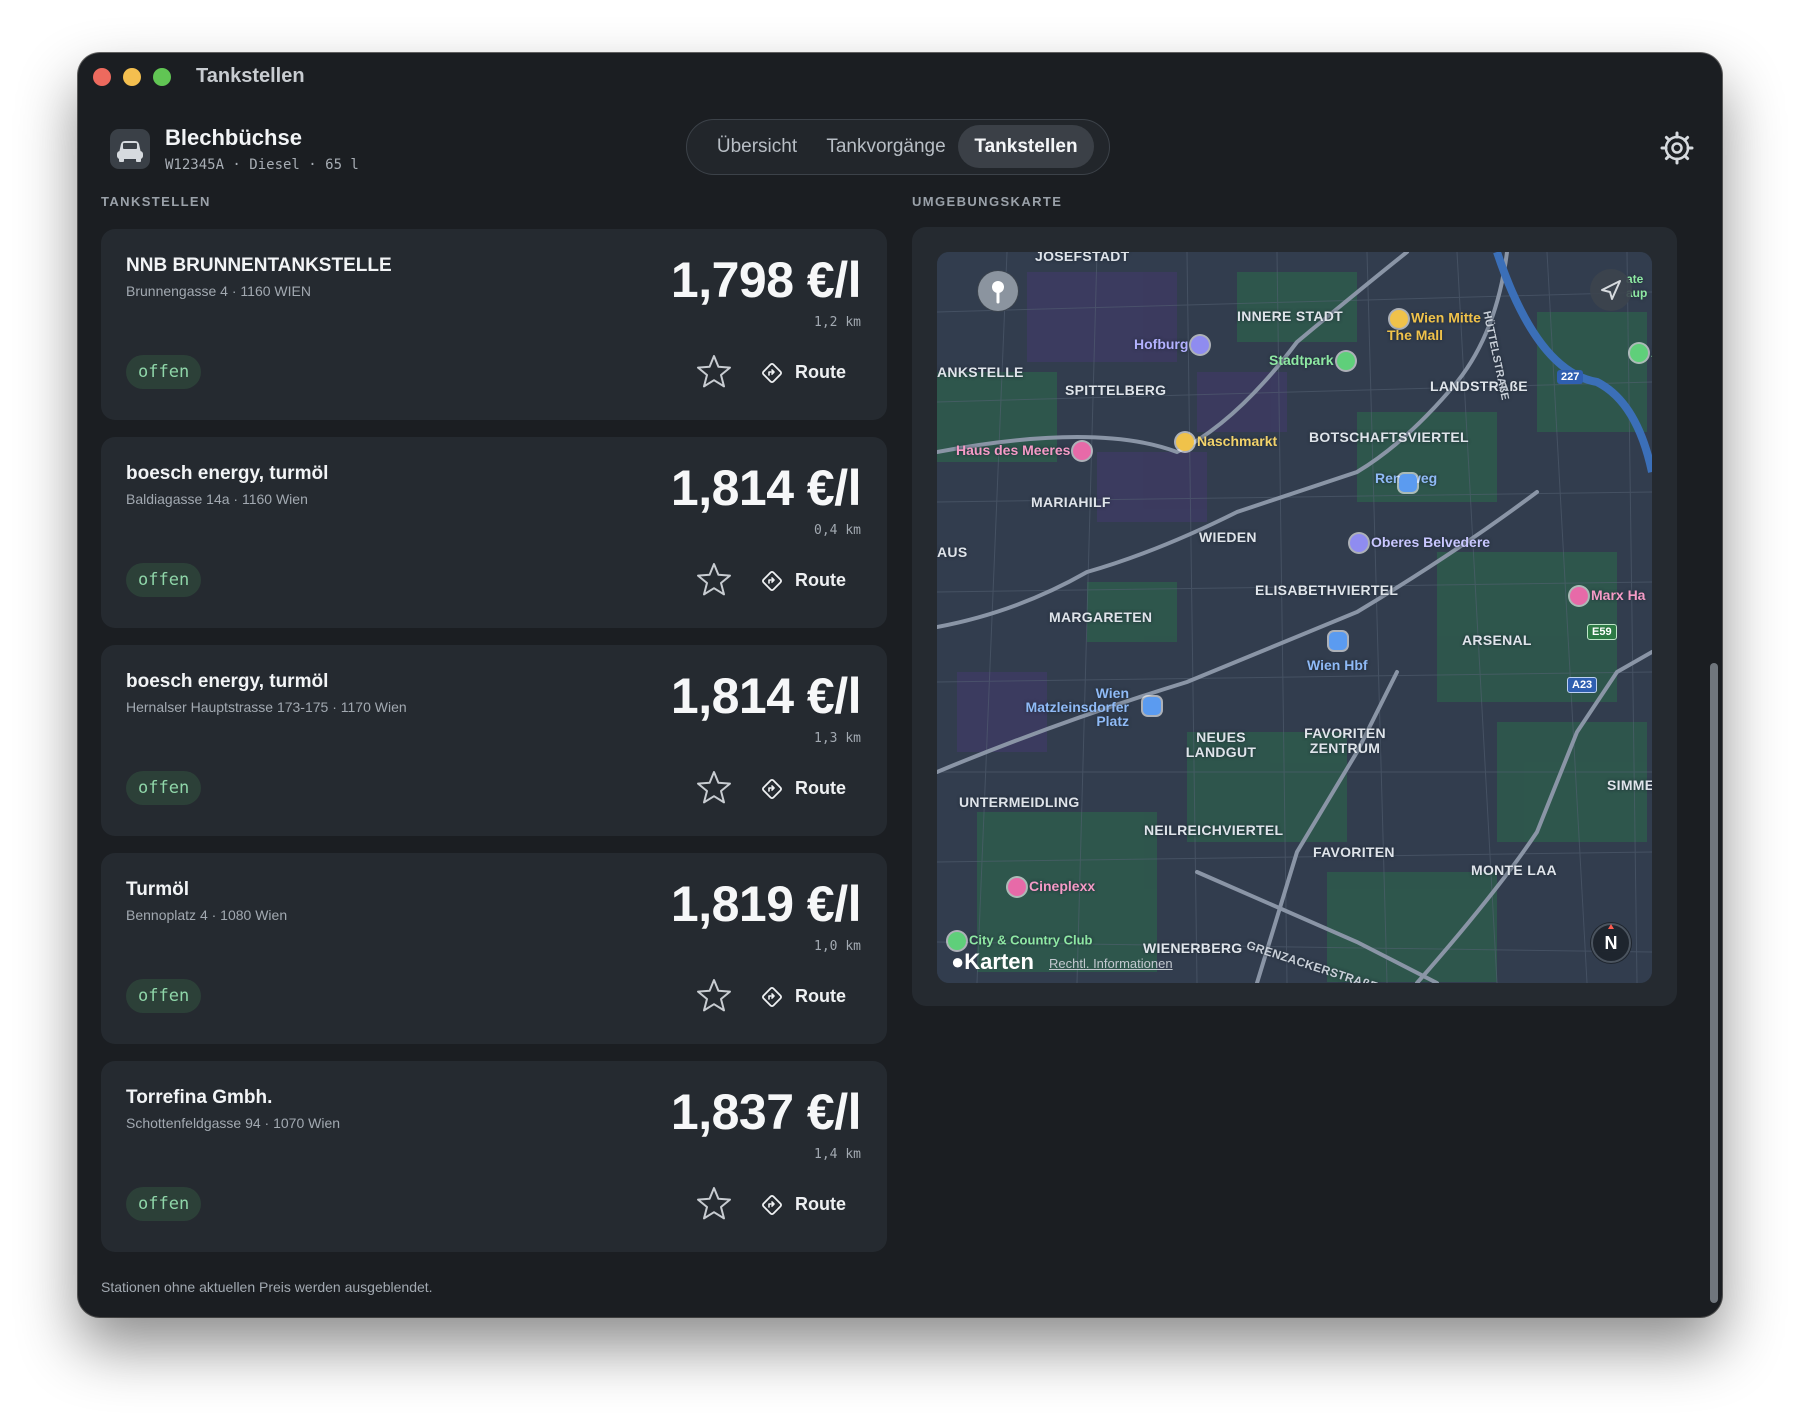 The image size is (1800, 1421). Describe the element at coordinates (1019, 941) in the screenshot. I see `map-poi: City & Country Club` at that location.